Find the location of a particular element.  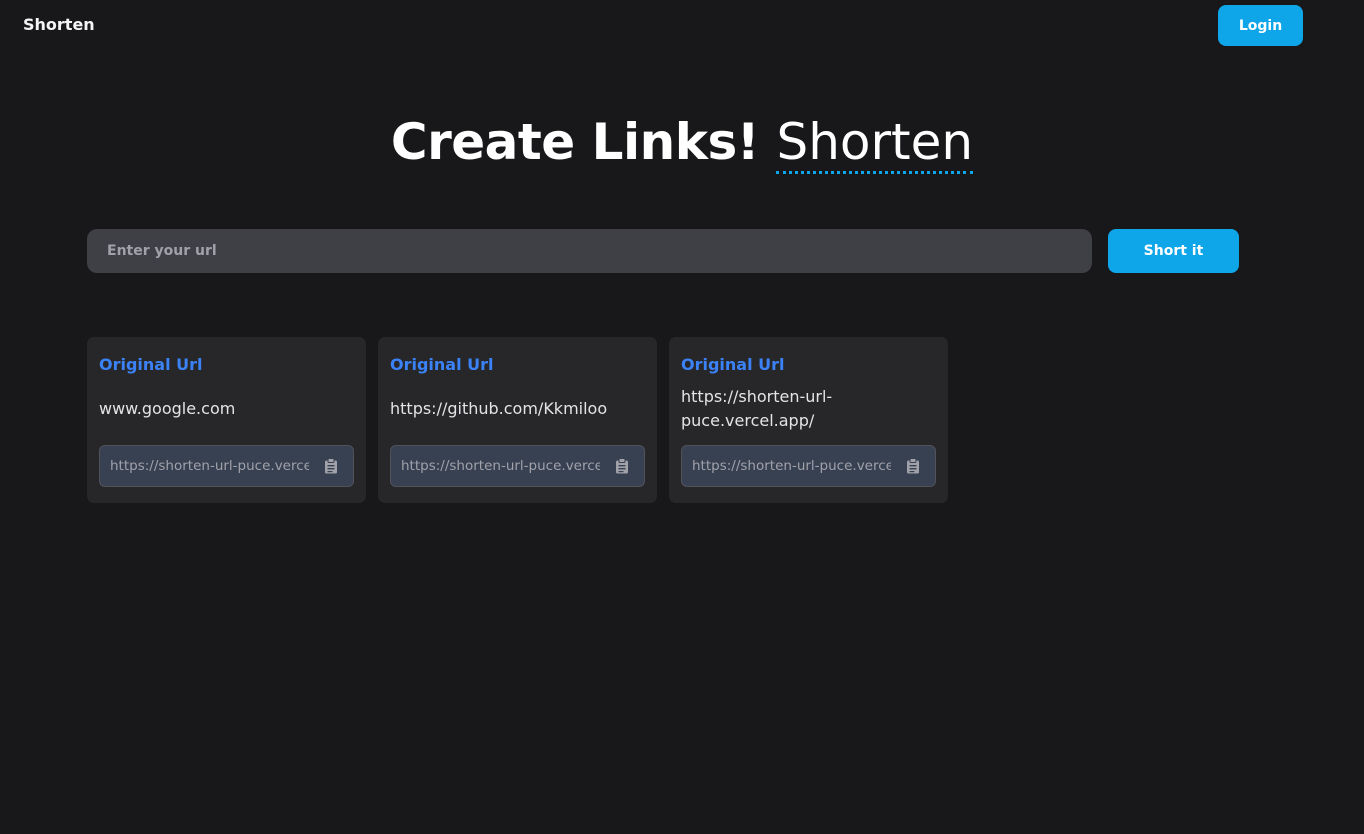

original-url-line: puce.vercel.app/ is located at coordinates (748, 420).